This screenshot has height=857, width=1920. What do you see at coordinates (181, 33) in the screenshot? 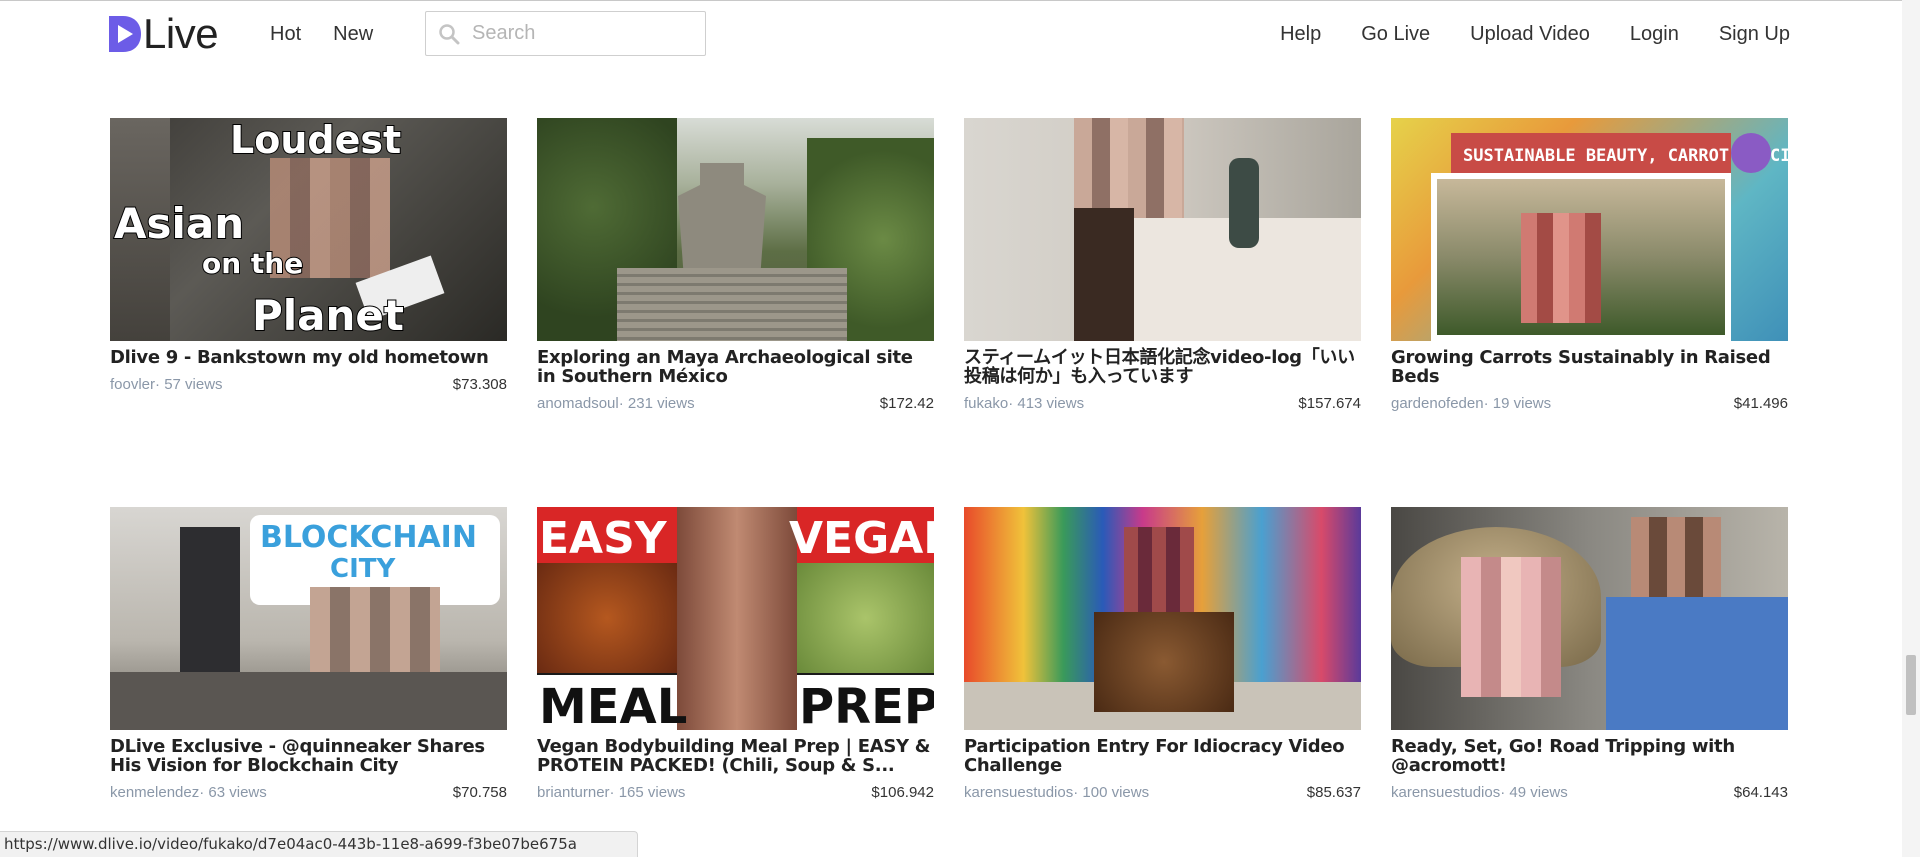
I see `logo-text: Live` at bounding box center [181, 33].